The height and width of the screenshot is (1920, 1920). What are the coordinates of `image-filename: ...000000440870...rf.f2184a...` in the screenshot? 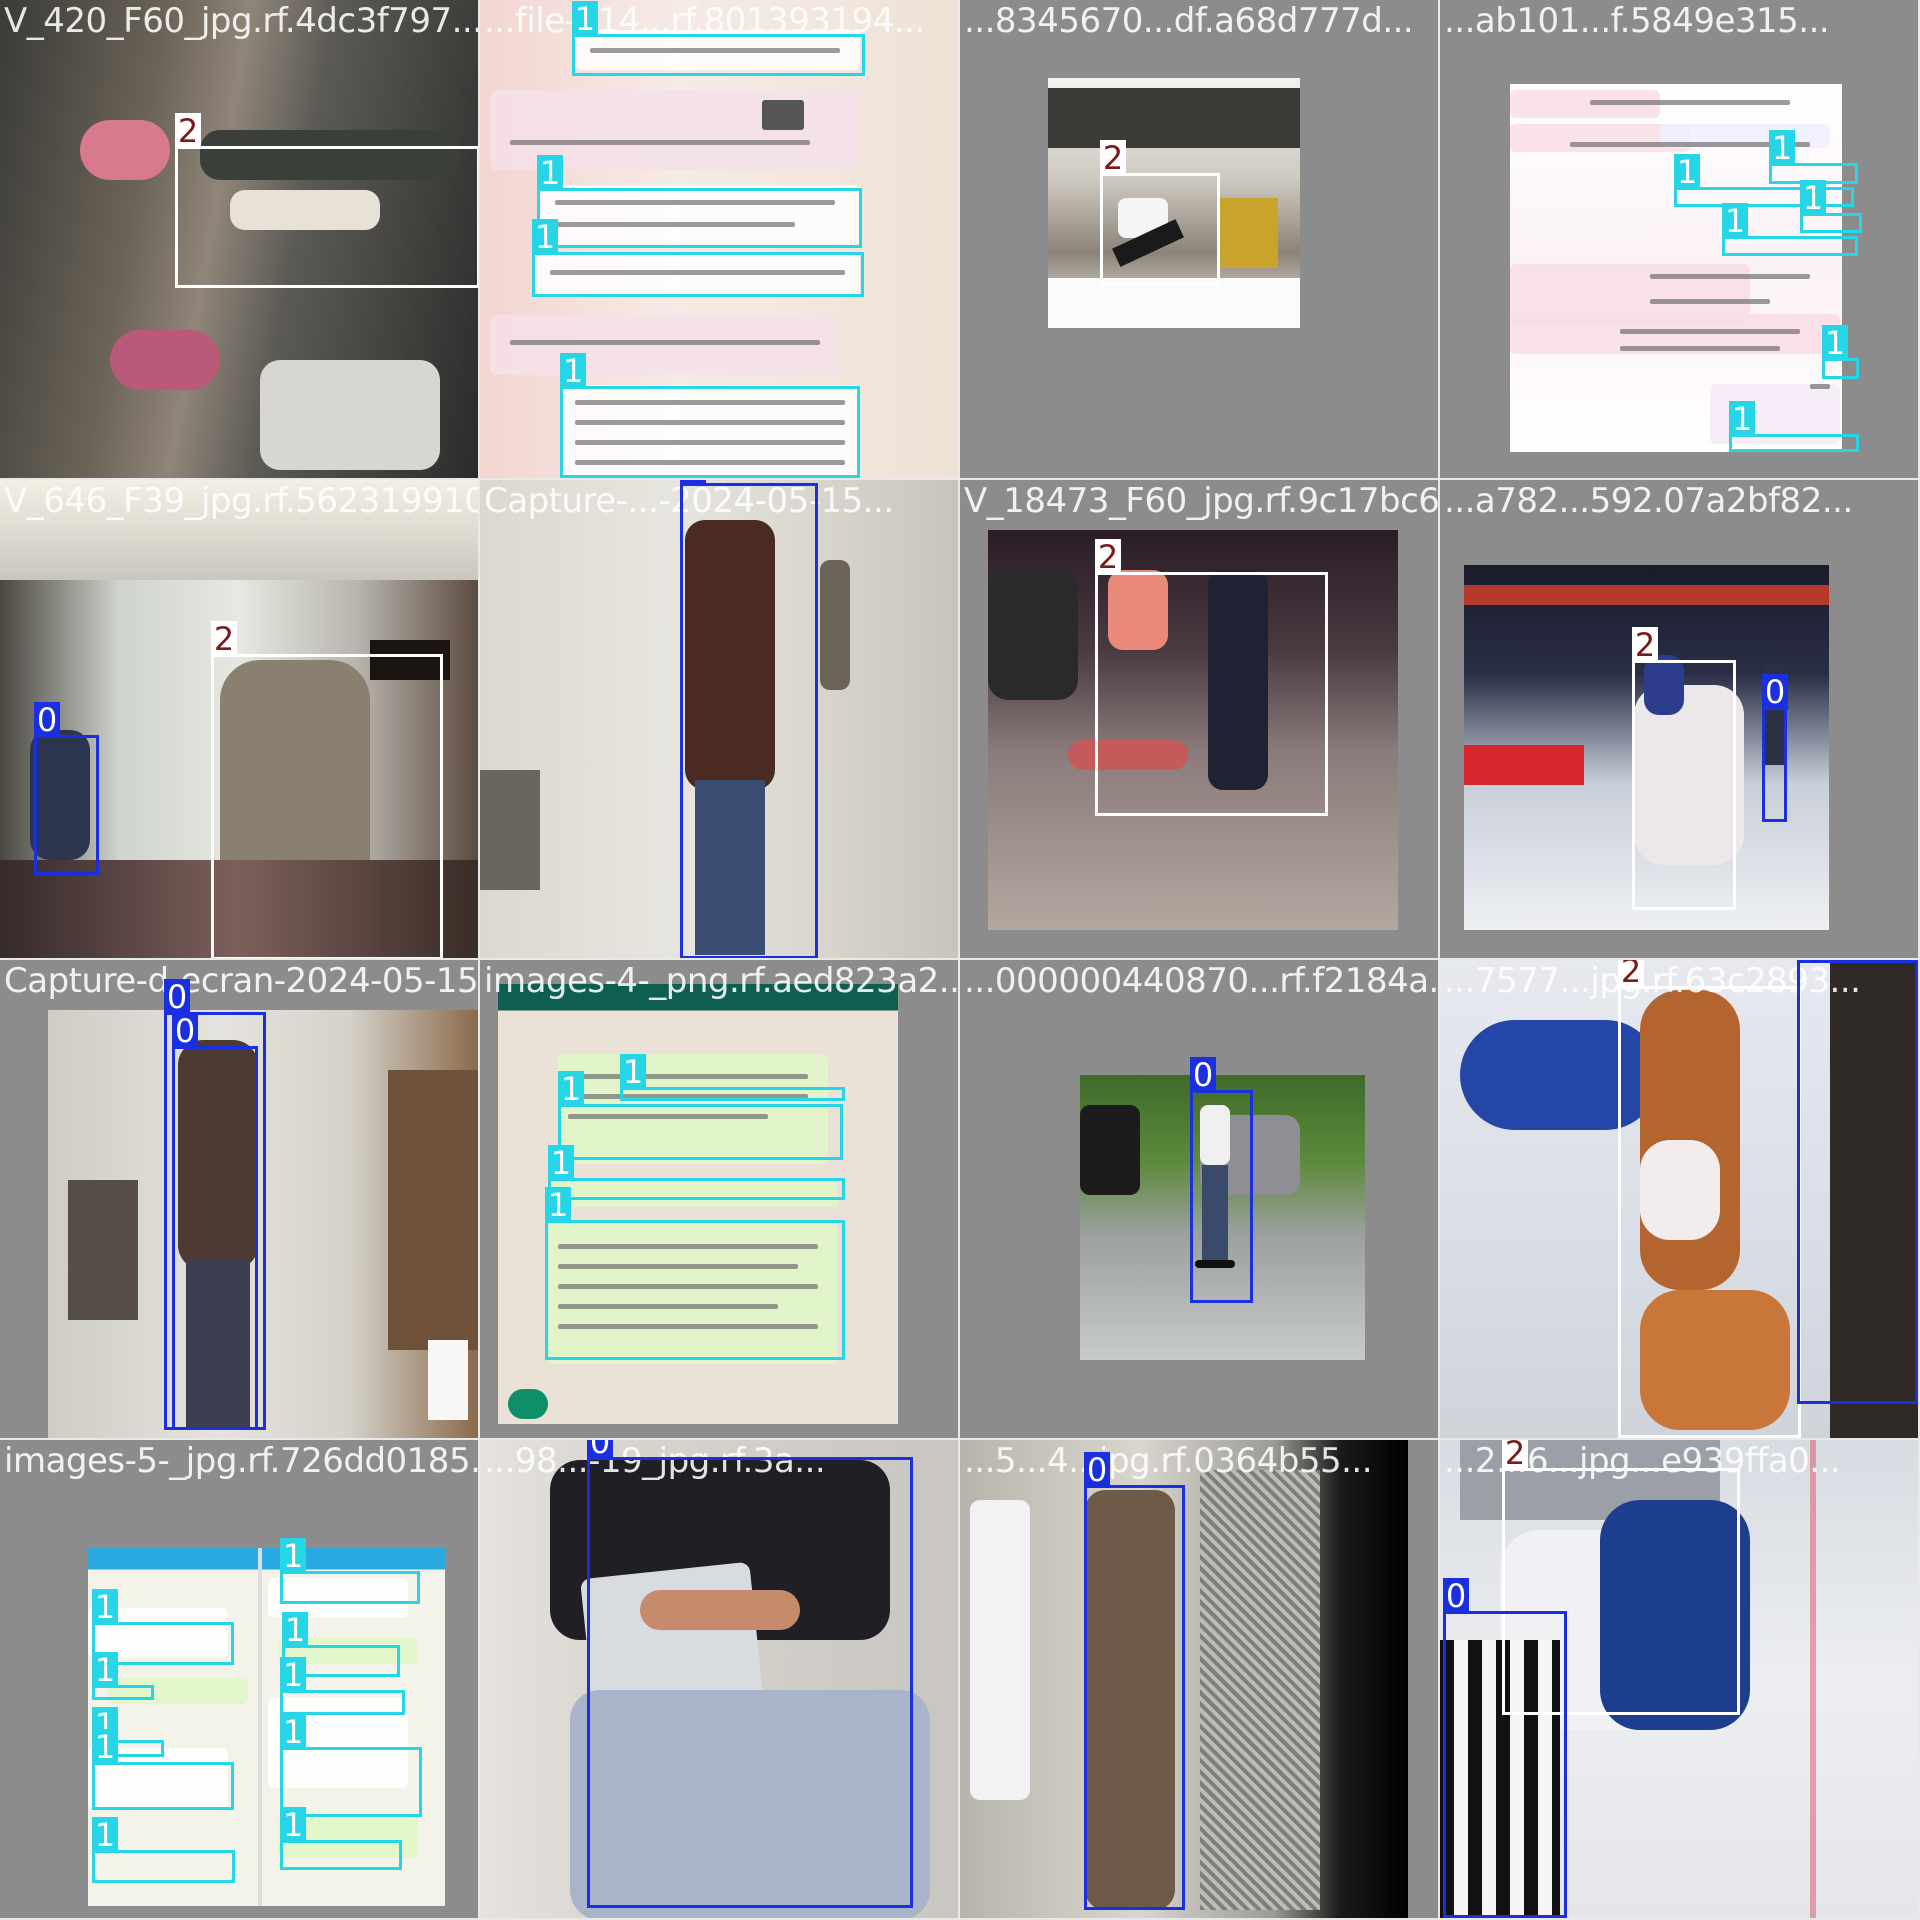 It's located at (1202, 981).